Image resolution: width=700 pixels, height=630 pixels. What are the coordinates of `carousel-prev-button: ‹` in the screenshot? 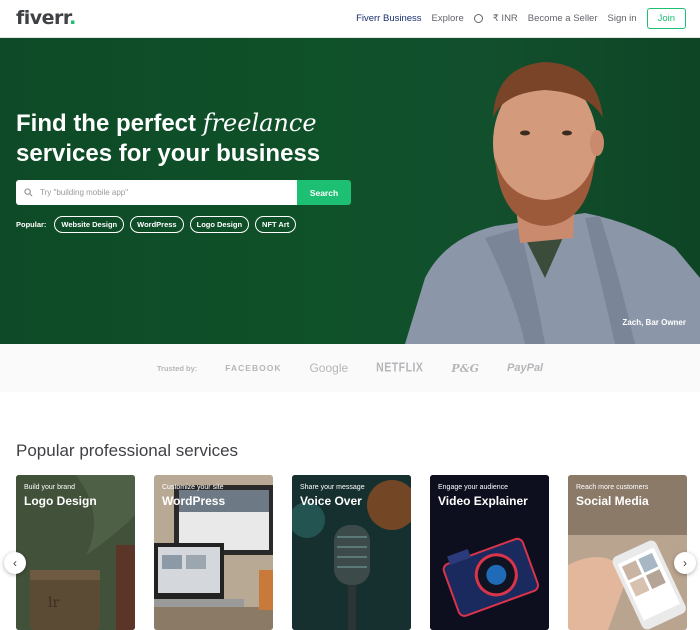 It's located at (15, 563).